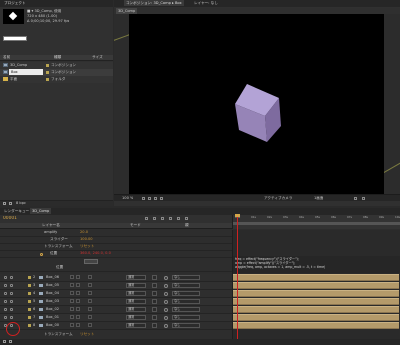  Describe the element at coordinates (52, 277) in the screenshot. I see `layer-name: Box_06` at that location.